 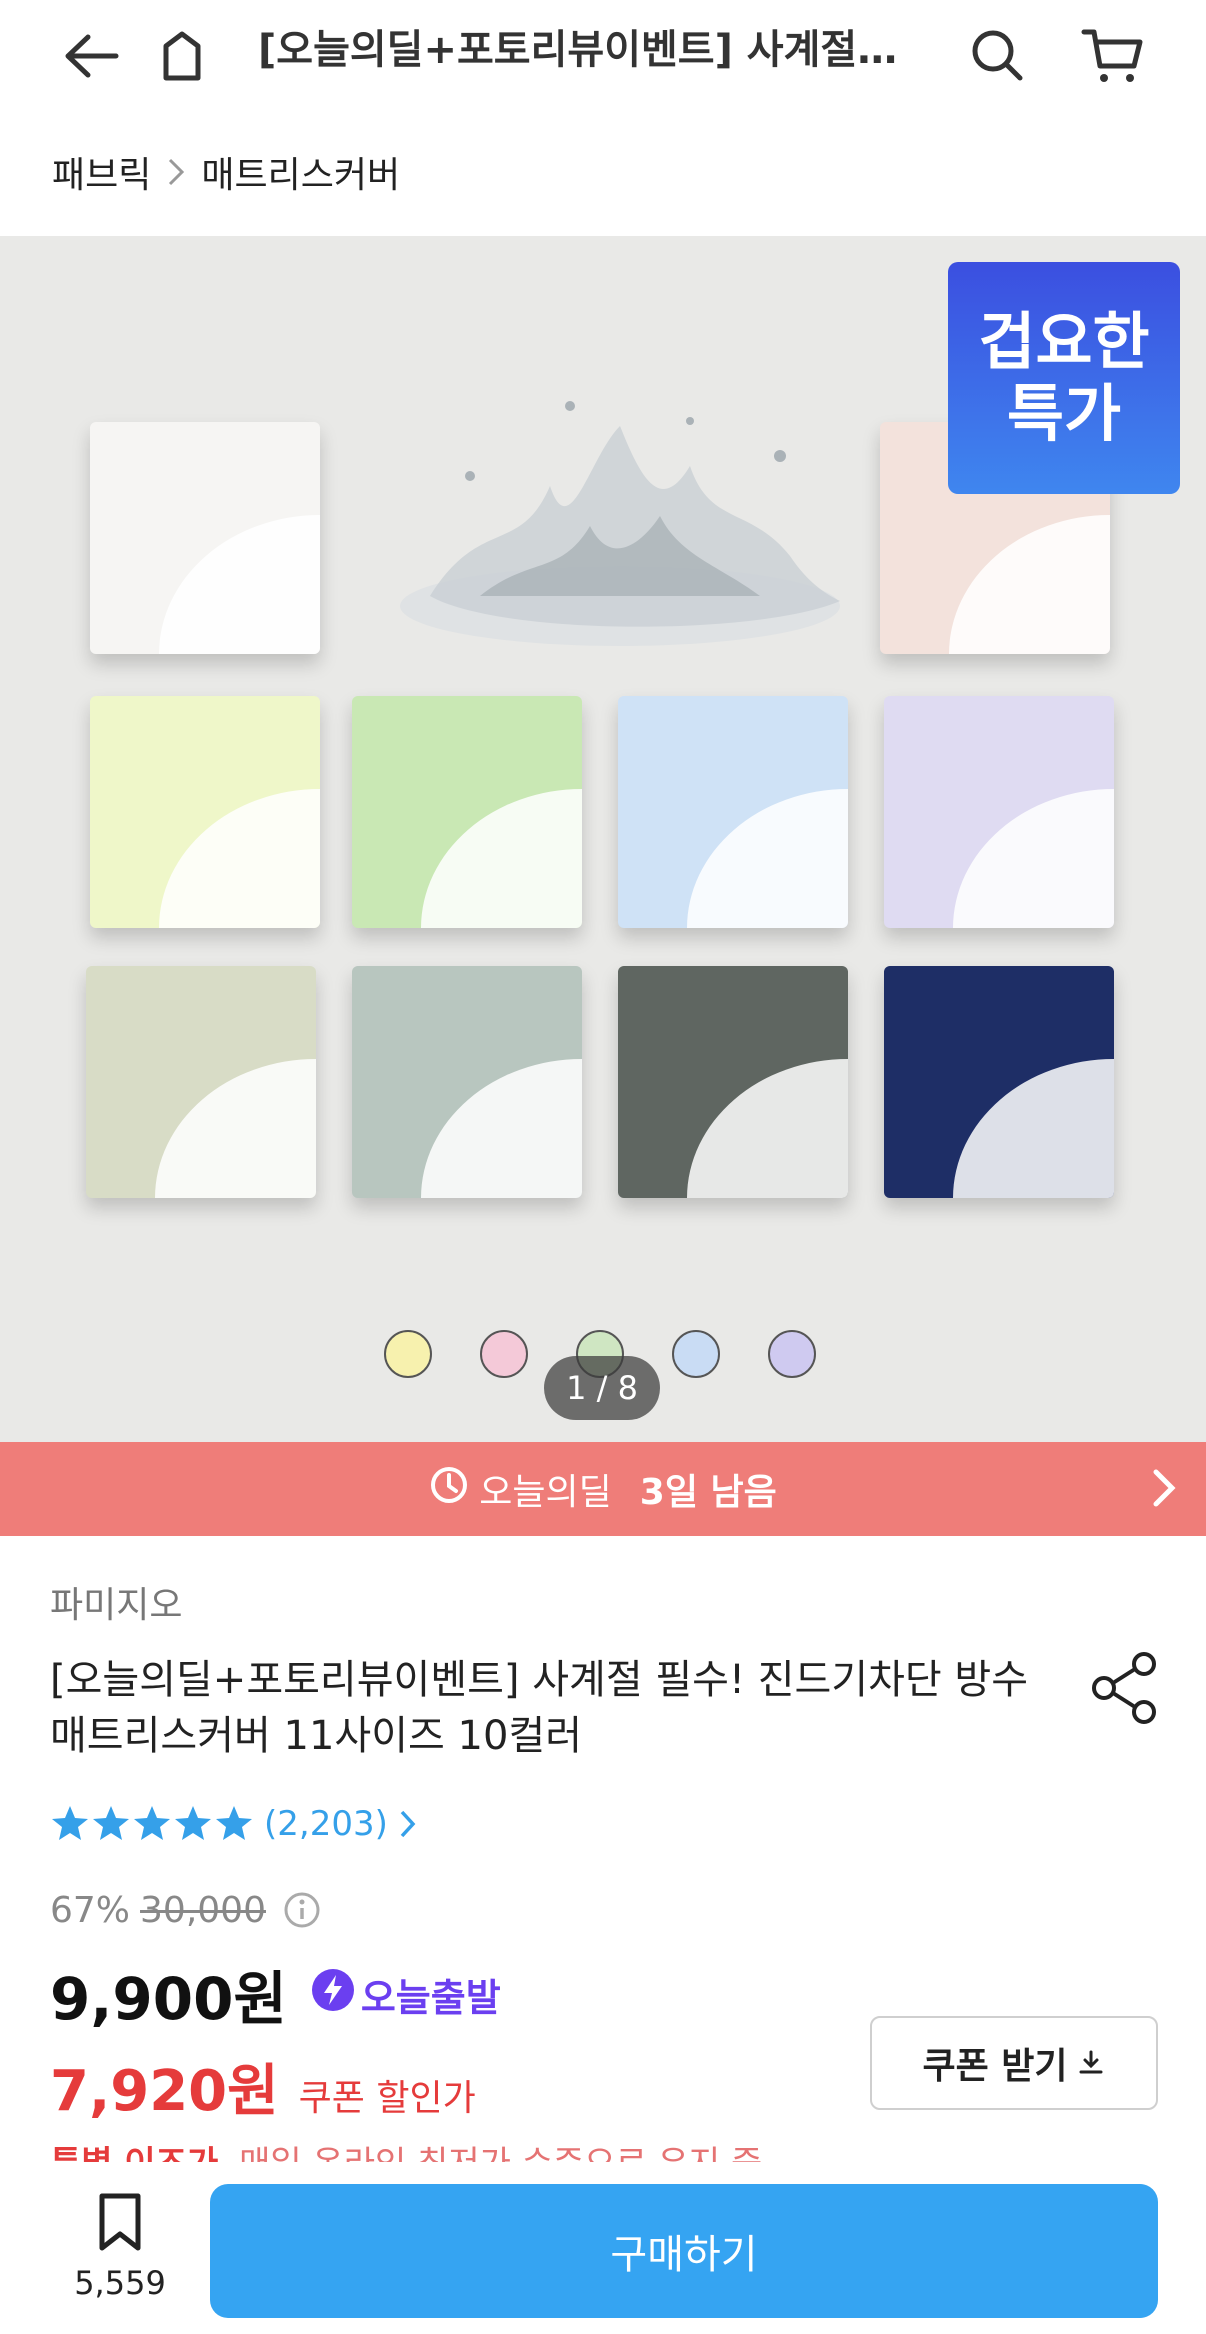 I want to click on search-icon, so click(x=998, y=56).